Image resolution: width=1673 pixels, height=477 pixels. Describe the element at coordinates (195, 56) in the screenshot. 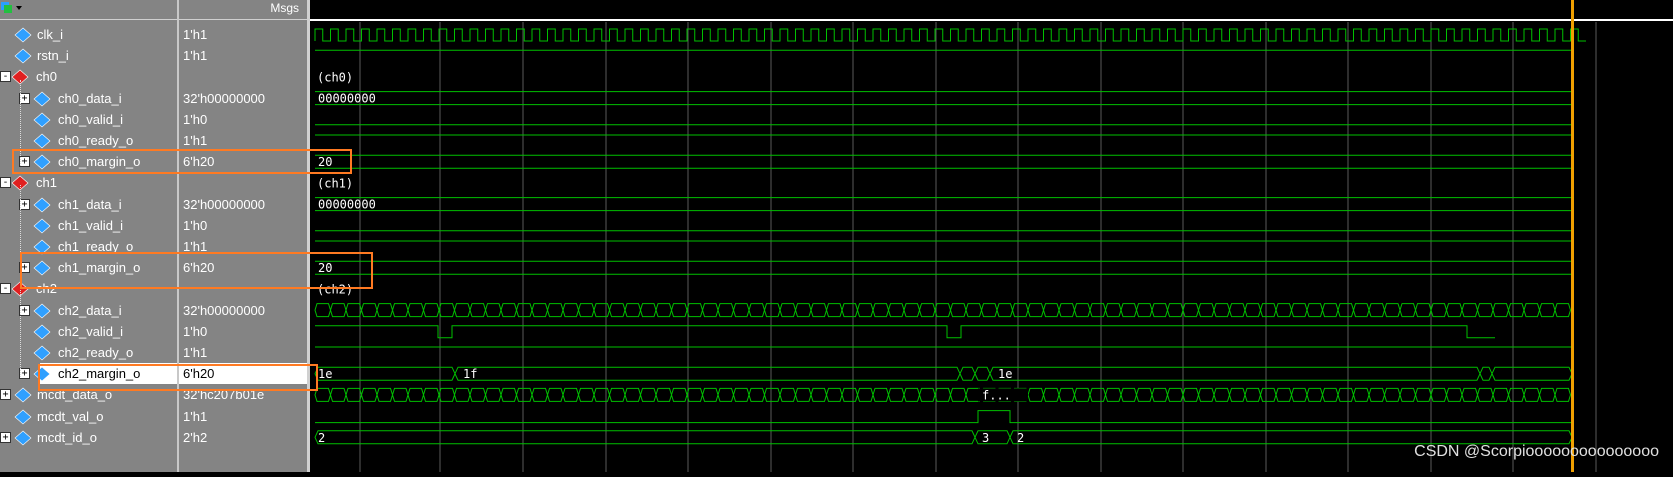

I see `signal-value-rstn-i: 1'h1` at that location.